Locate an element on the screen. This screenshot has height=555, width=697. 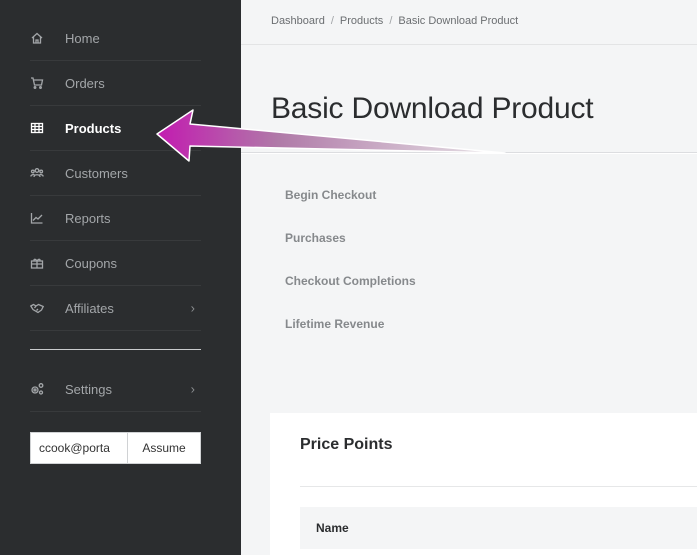
sidebar-item-label: Affiliates is located at coordinates (89, 308).